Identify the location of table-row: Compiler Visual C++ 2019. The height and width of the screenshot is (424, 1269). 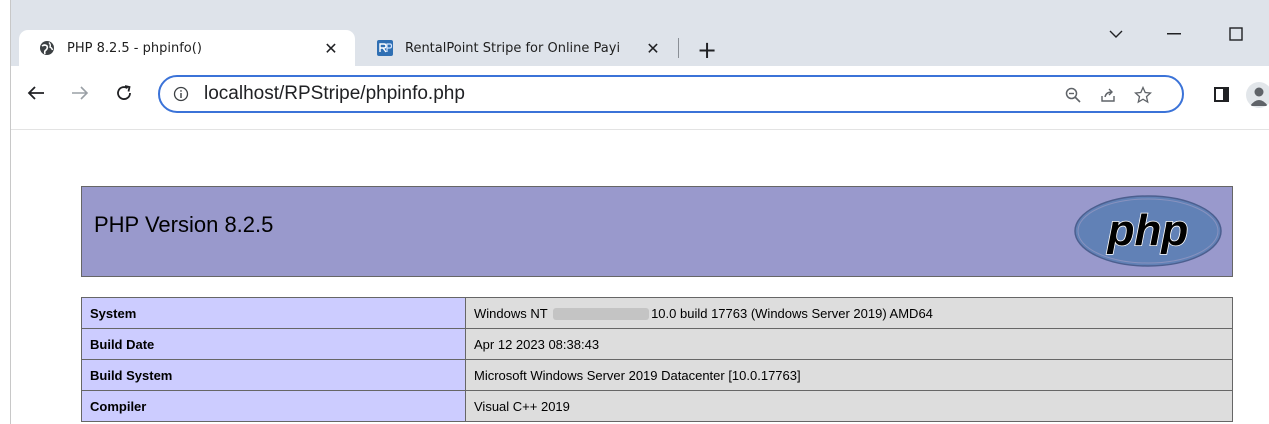
(657, 406).